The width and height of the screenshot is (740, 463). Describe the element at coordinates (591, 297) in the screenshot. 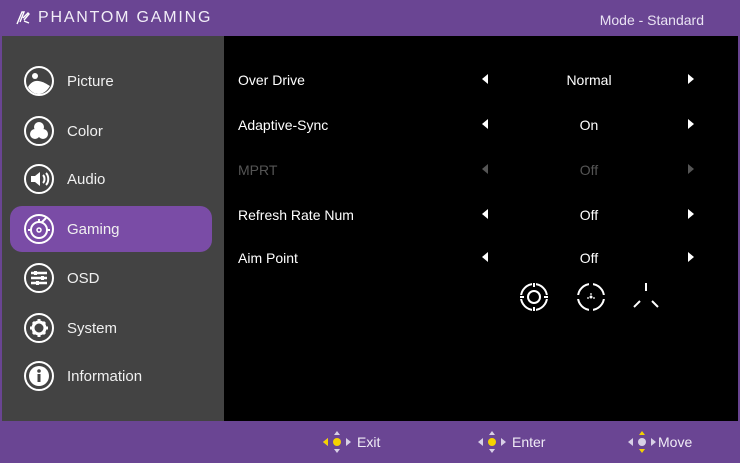

I see `crosshair-dot-circle-icon` at that location.